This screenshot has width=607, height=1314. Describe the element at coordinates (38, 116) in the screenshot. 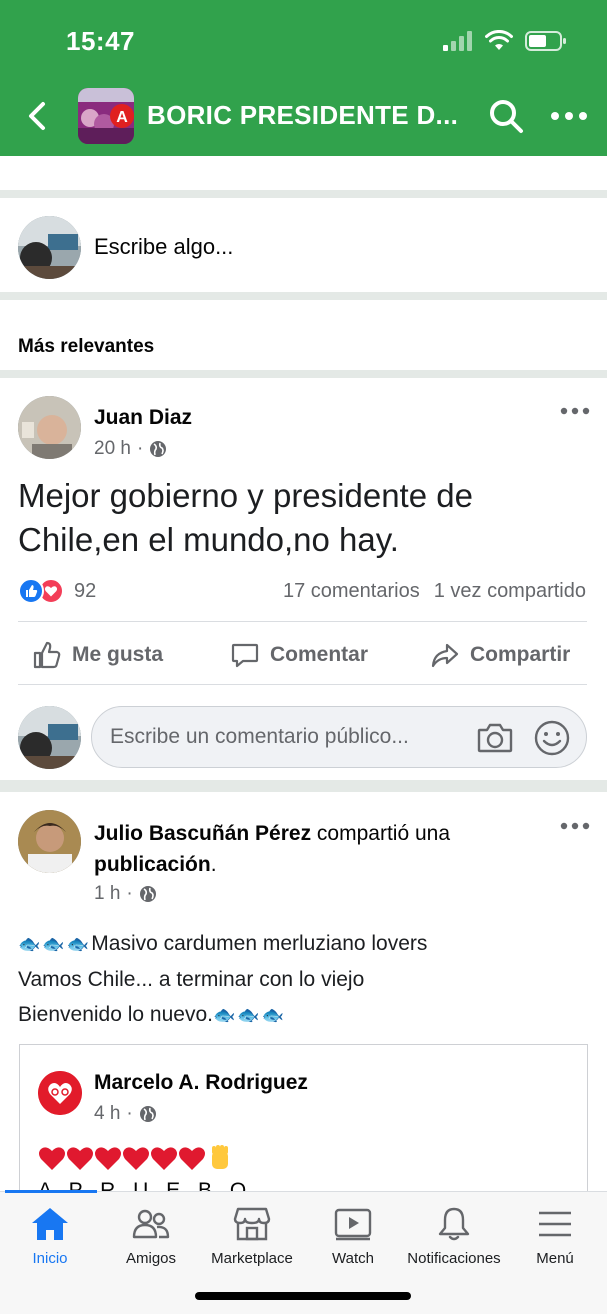

I see `back-button` at that location.